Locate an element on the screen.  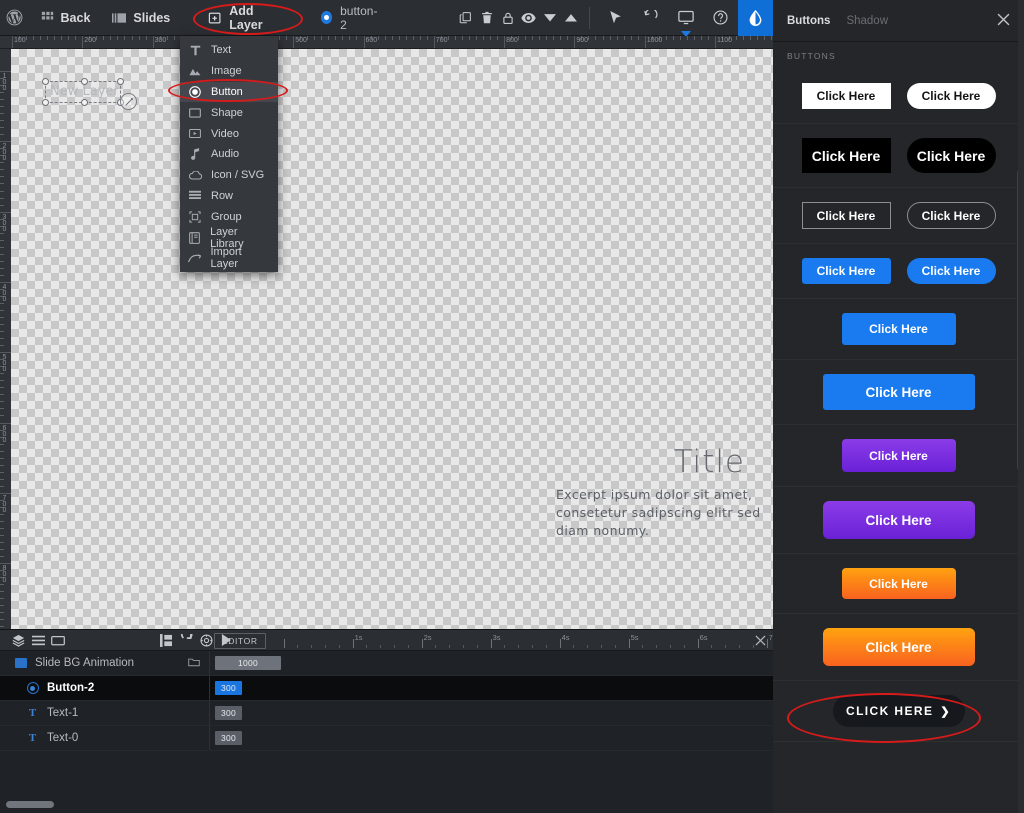
timeline-track: 1000 is located at coordinates (491, 663).